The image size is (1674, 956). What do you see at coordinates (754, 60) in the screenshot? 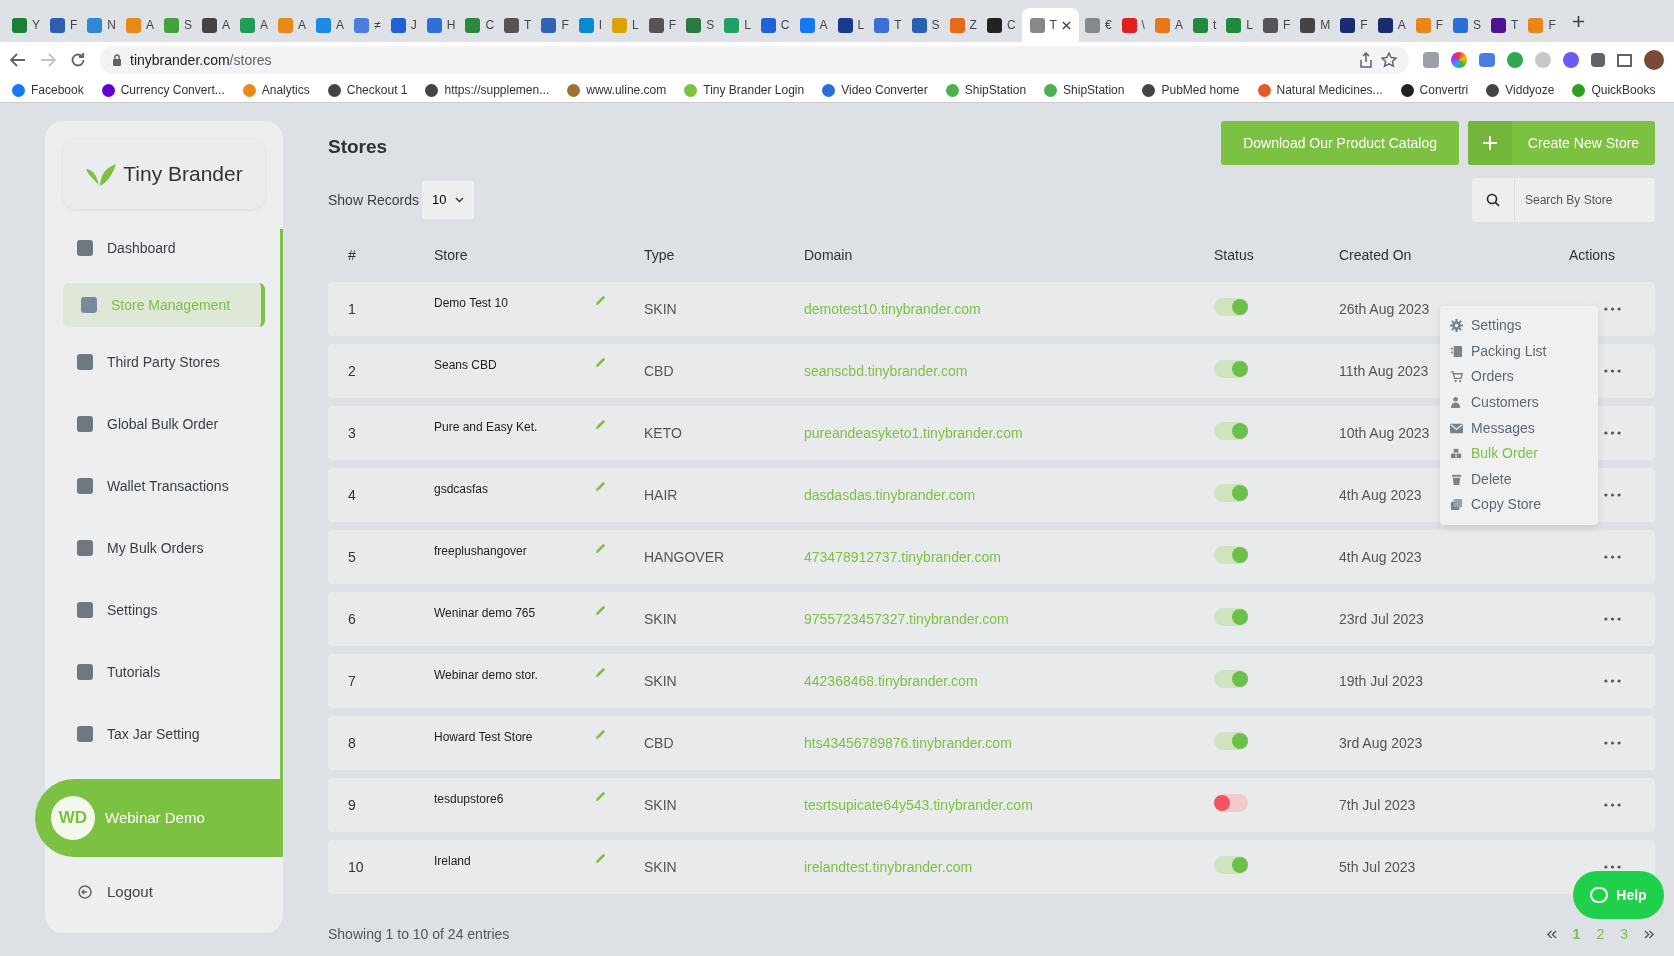
I see `address-bar: tinybrander.com/stores` at bounding box center [754, 60].